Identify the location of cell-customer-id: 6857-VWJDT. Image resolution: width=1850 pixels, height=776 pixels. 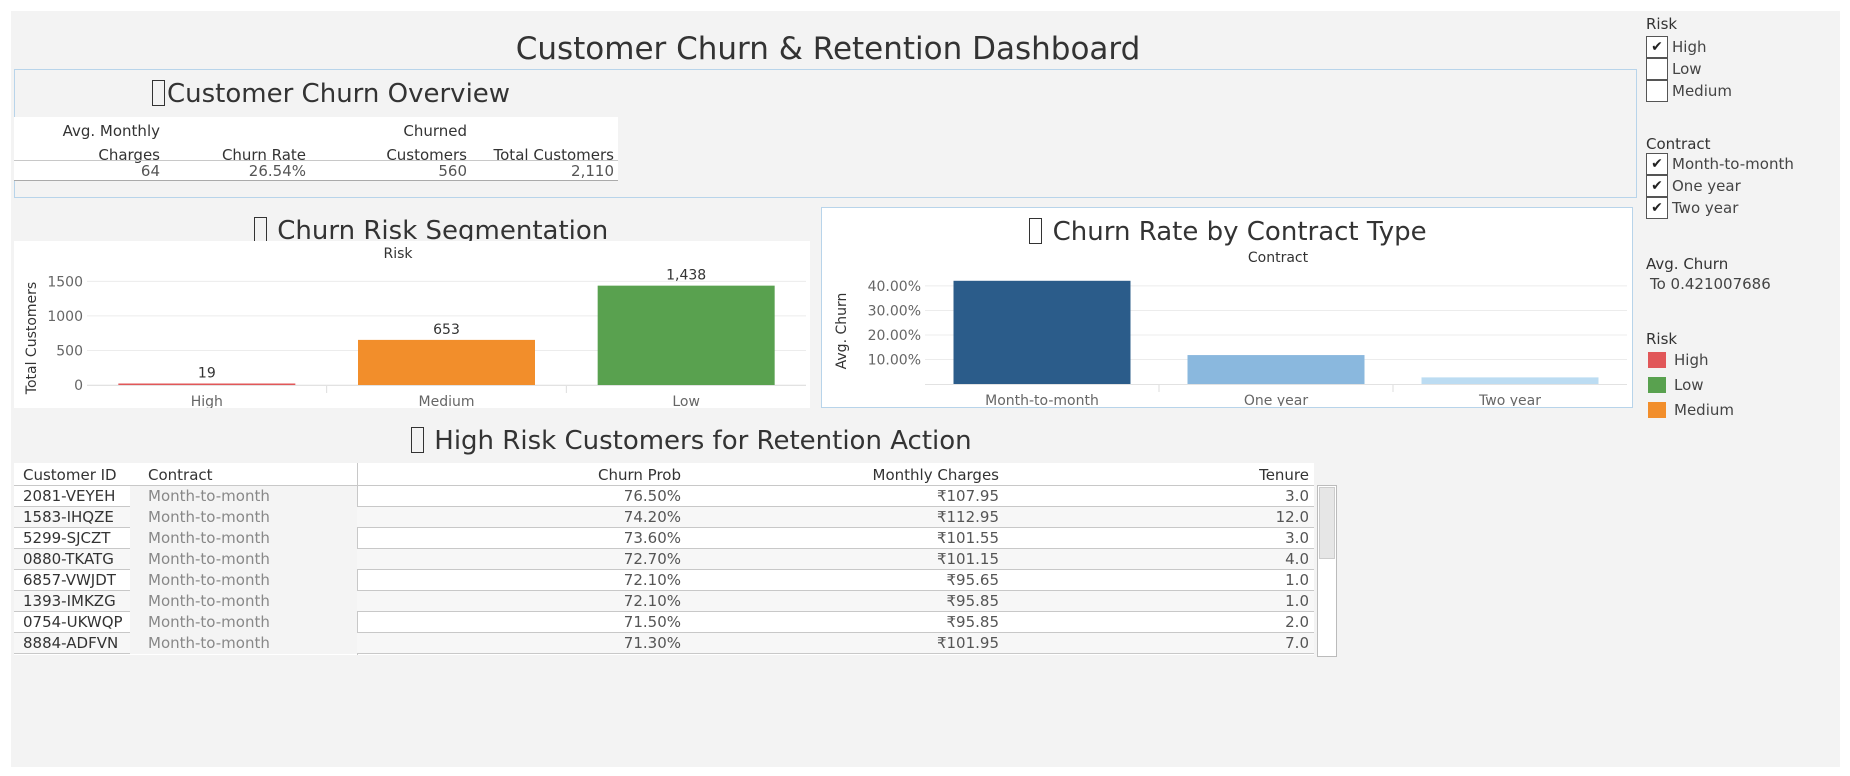
(69, 580).